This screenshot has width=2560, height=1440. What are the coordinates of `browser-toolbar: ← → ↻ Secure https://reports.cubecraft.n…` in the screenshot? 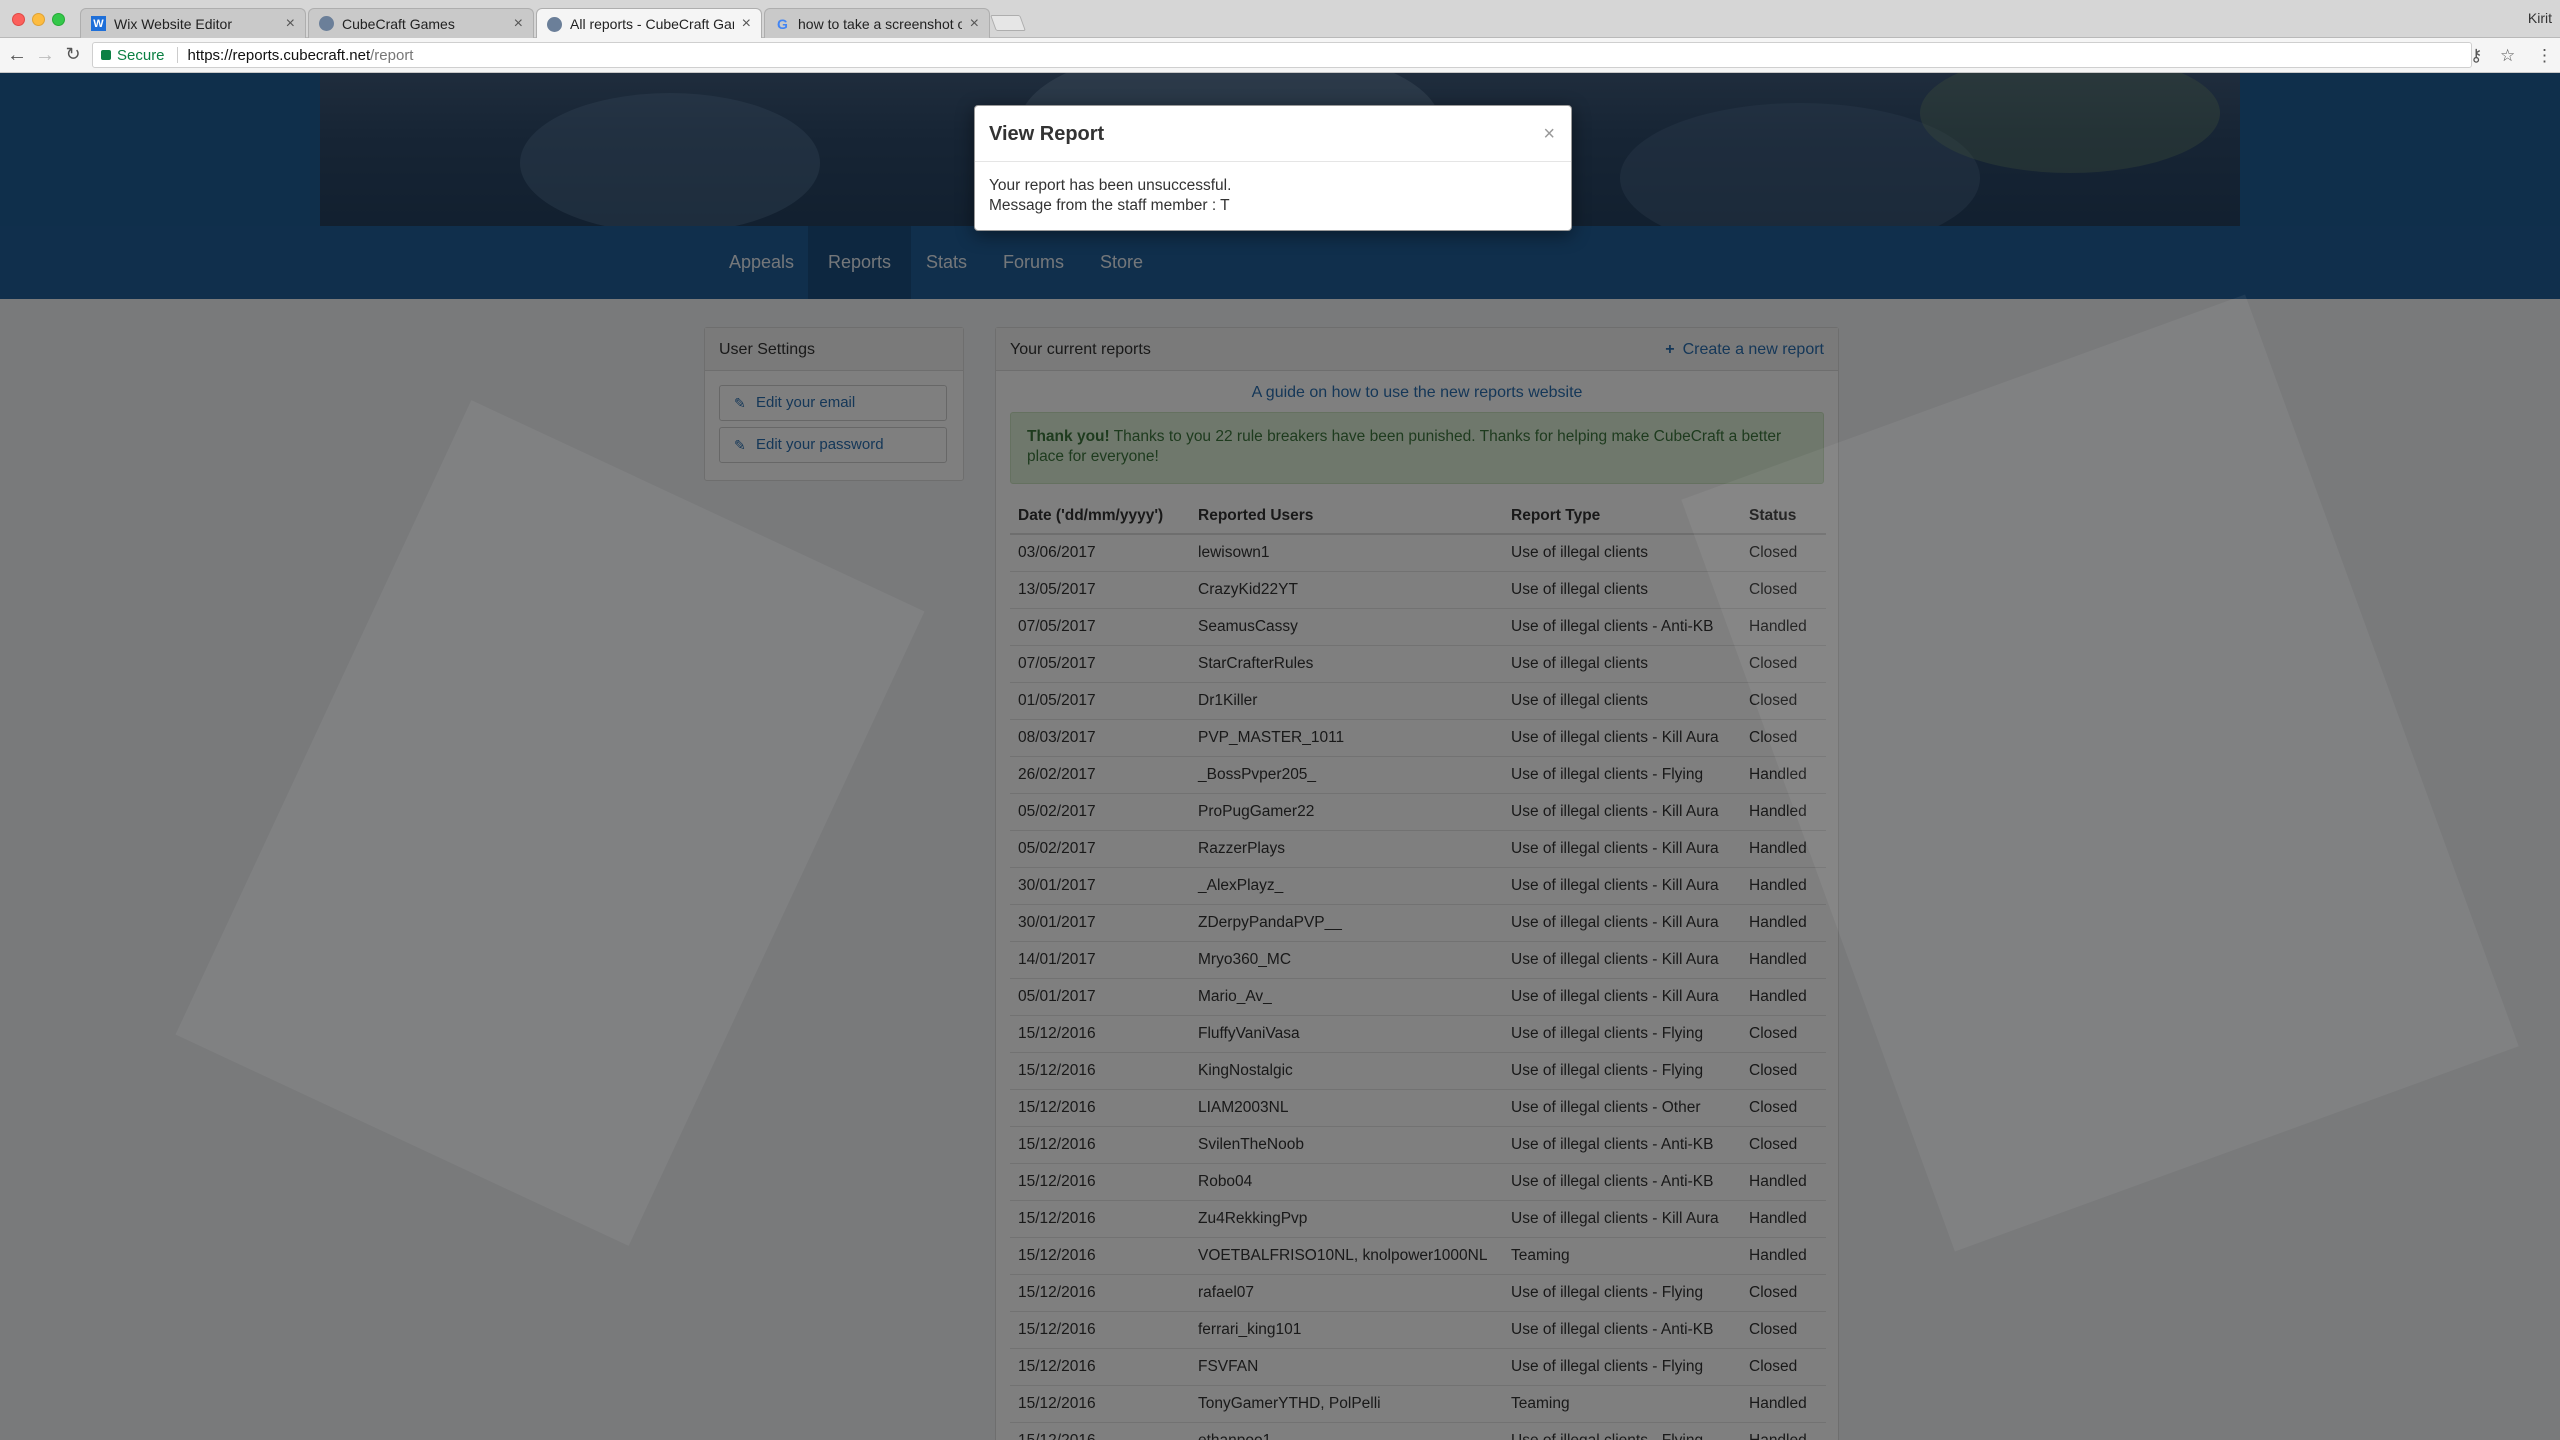 It's located at (1280, 55).